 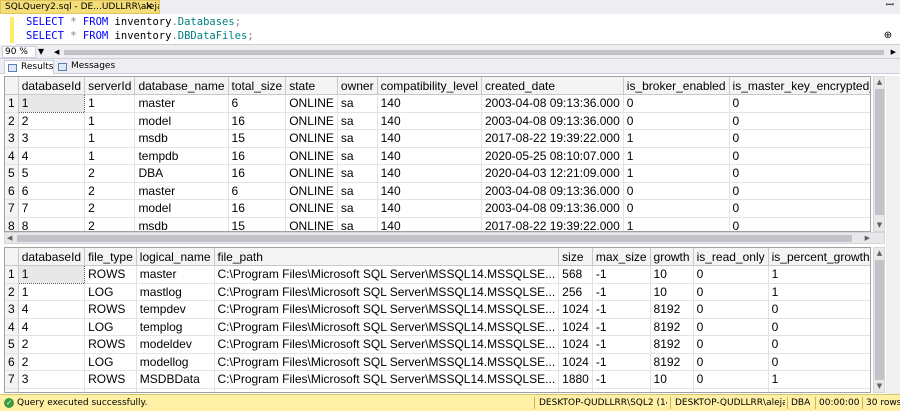 I want to click on table-cell: 1880, so click(x=575, y=379).